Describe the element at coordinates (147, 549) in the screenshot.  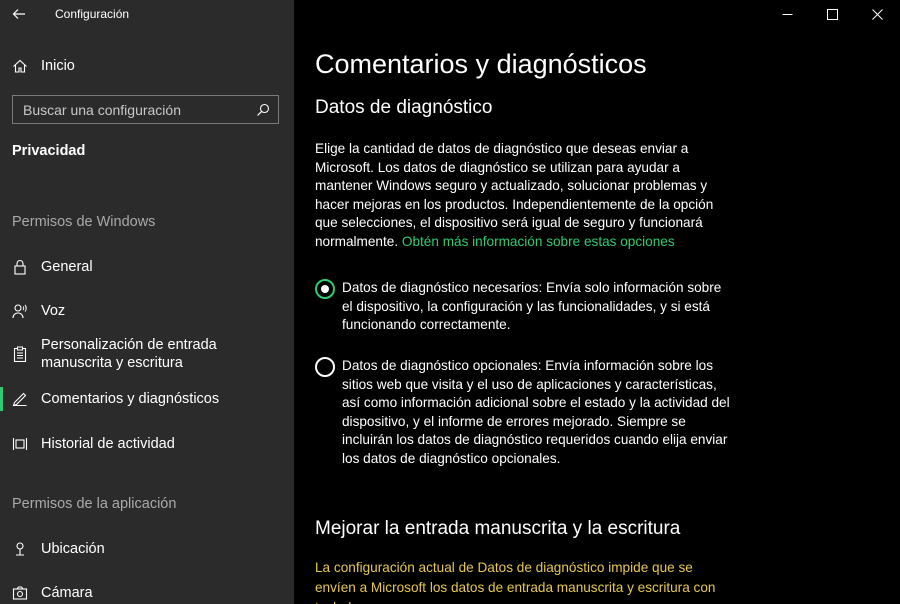
I see `sidebar-item-location: Ubicación` at that location.